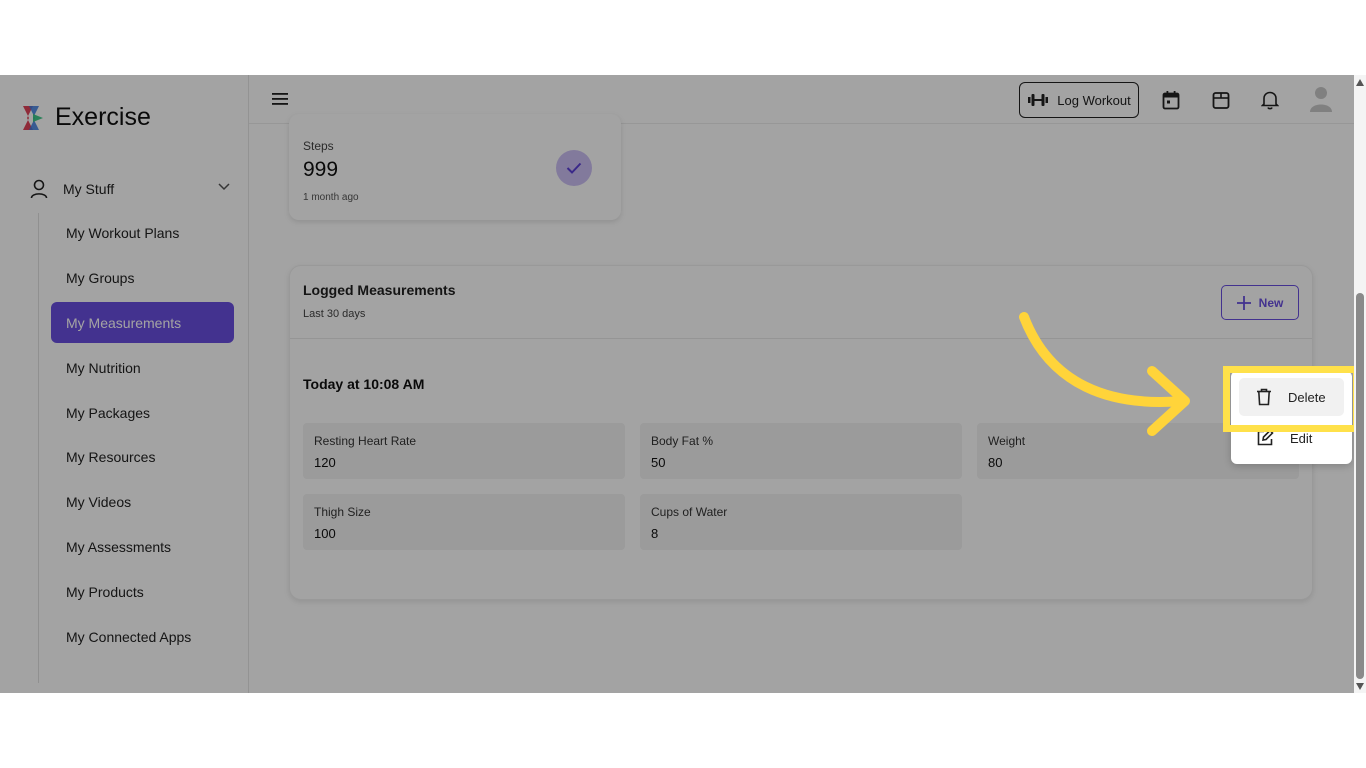  What do you see at coordinates (1104, 374) in the screenshot?
I see `pointer-arrow-icon` at bounding box center [1104, 374].